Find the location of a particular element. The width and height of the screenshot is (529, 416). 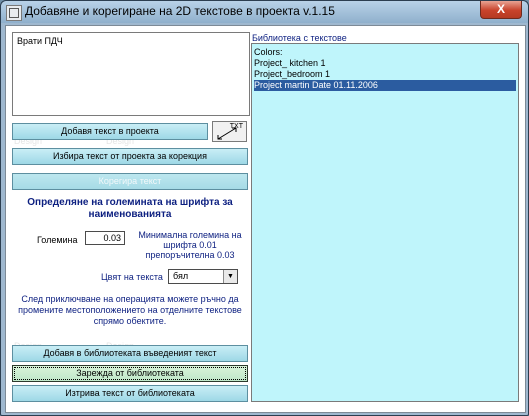

text-input-area: Врати ПДЧ is located at coordinates (131, 74).